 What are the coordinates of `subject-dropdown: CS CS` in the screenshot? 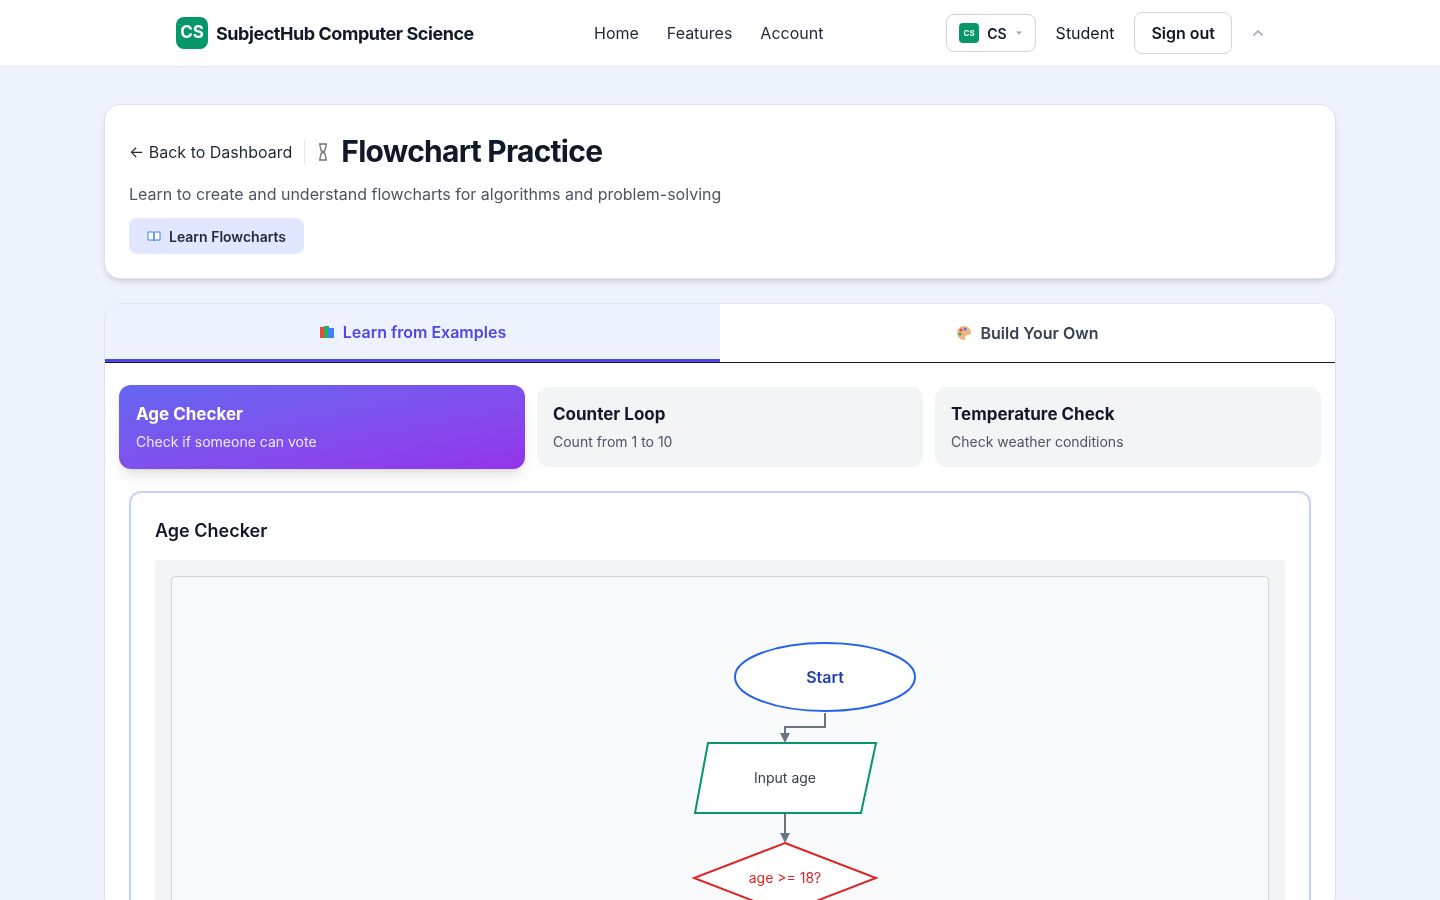 It's located at (991, 33).